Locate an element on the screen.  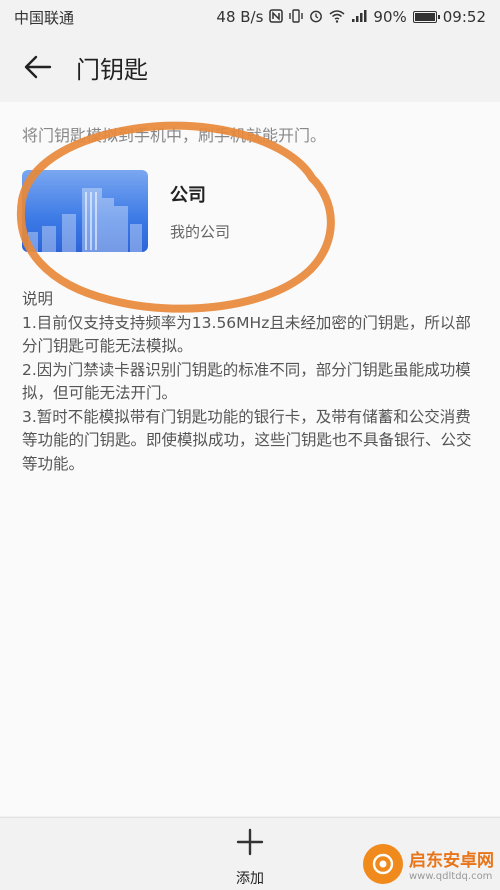
back-button is located at coordinates (38, 67).